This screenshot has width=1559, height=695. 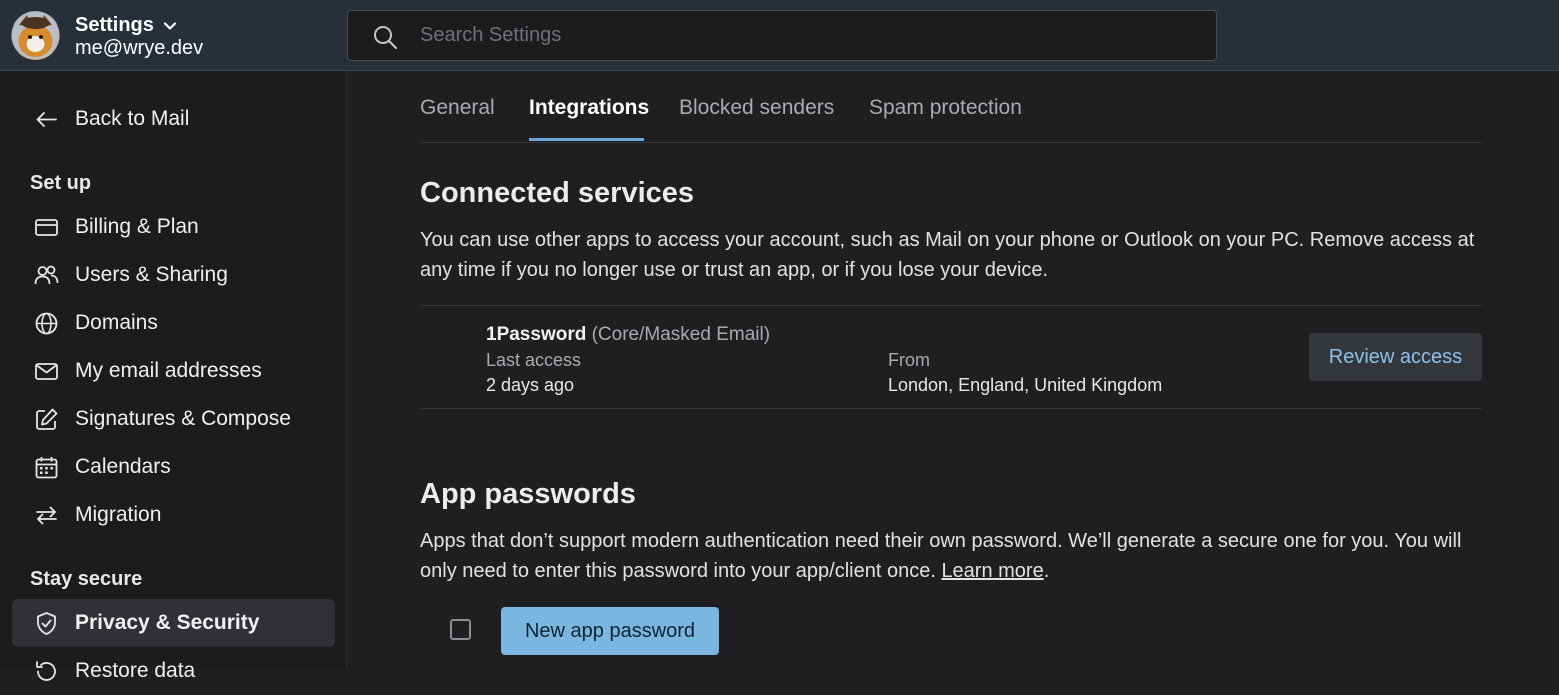 What do you see at coordinates (589, 108) in the screenshot?
I see `tab-integrations: Integrations` at bounding box center [589, 108].